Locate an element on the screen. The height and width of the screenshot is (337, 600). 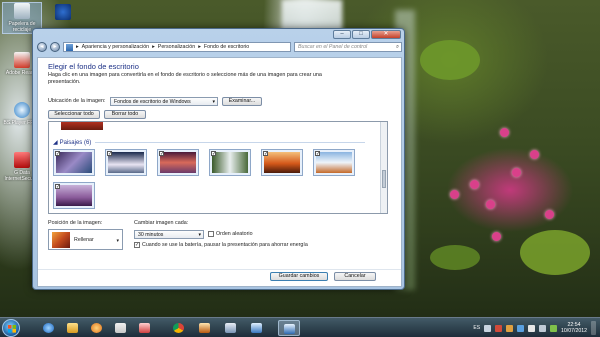
save-button: Guardar cambios is located at coordinates (299, 276).